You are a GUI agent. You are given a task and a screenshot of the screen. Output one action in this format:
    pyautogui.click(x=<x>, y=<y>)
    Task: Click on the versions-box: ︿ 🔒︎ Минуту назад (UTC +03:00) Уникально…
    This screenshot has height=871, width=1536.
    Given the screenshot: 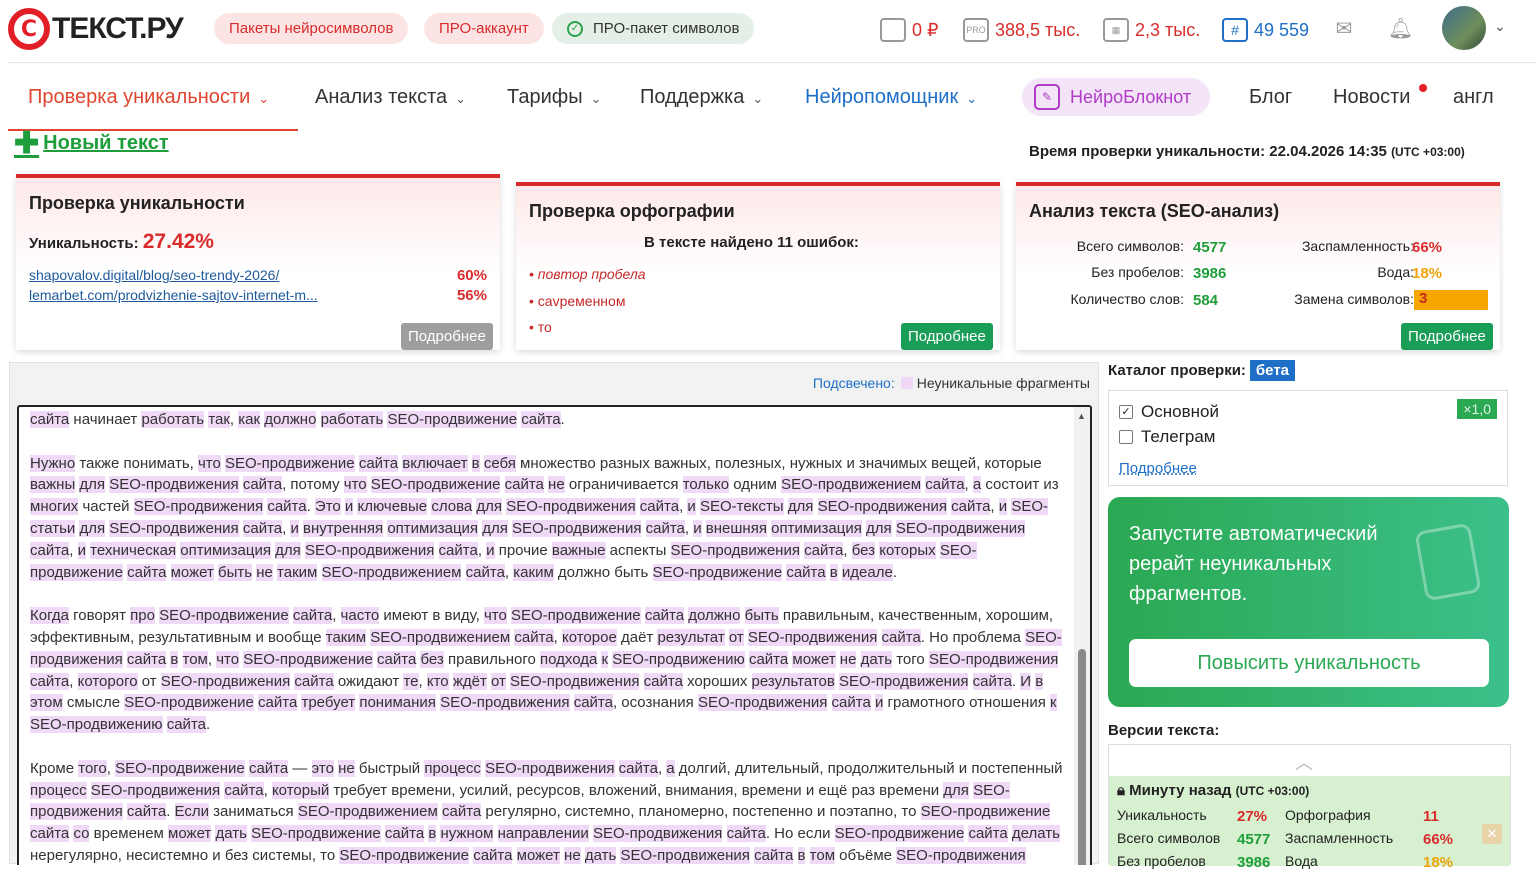 What is the action you would take?
    pyautogui.click(x=1309, y=807)
    